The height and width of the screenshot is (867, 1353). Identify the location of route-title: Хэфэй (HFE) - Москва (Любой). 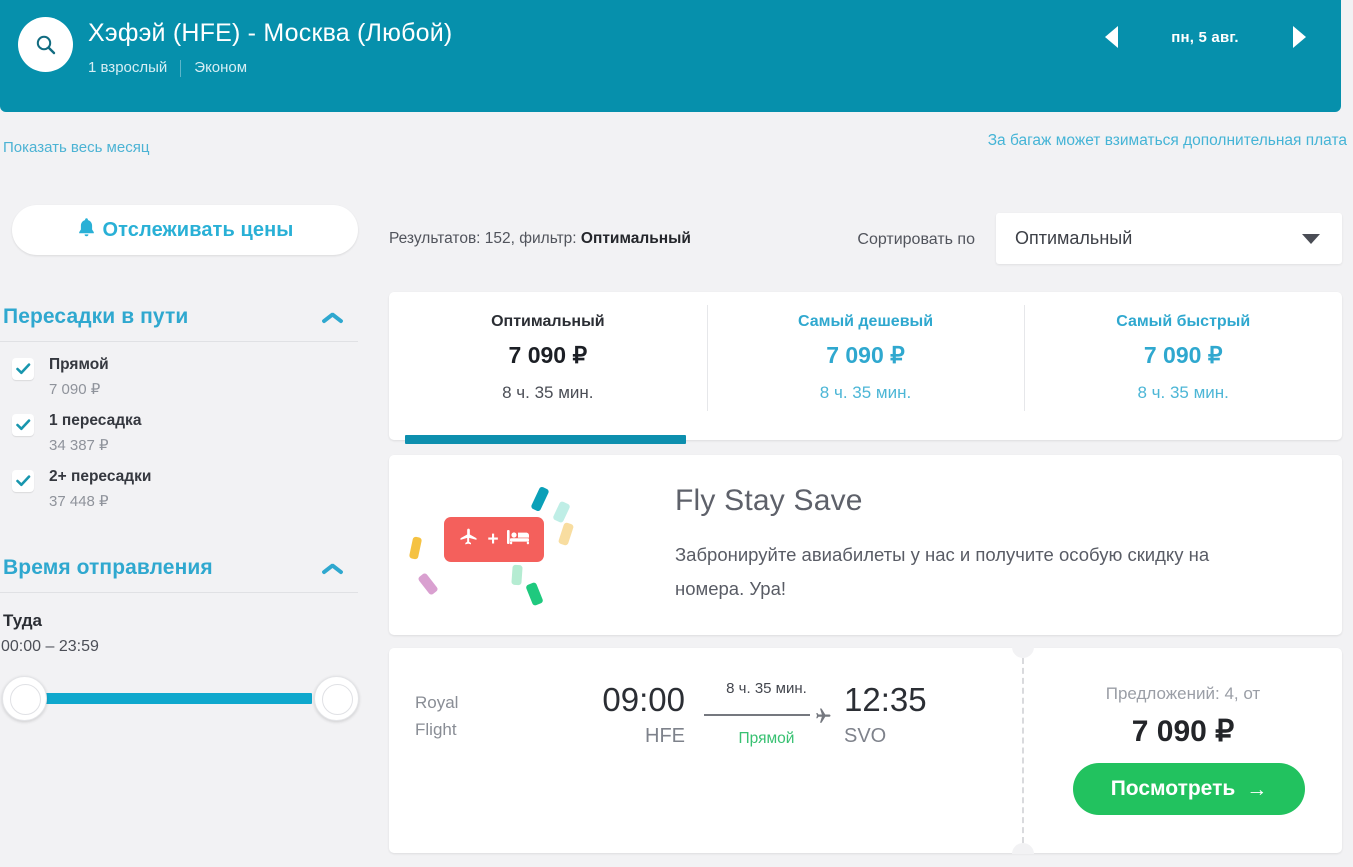
(270, 33).